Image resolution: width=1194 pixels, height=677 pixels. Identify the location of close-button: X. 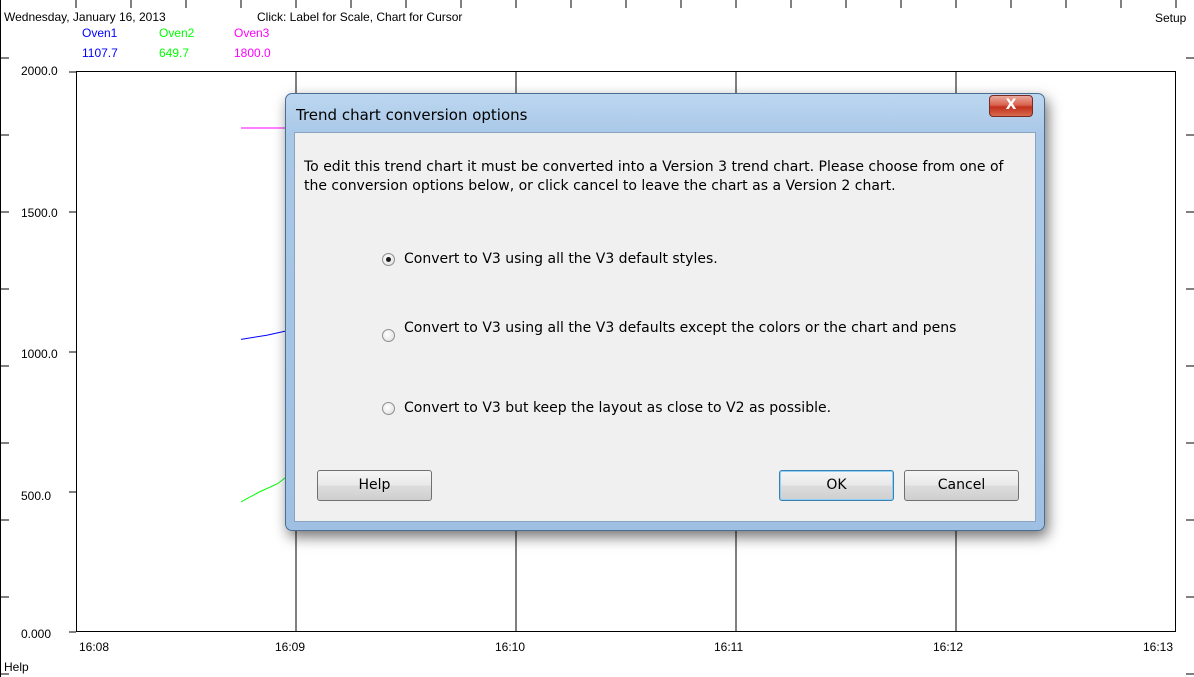
(1011, 106).